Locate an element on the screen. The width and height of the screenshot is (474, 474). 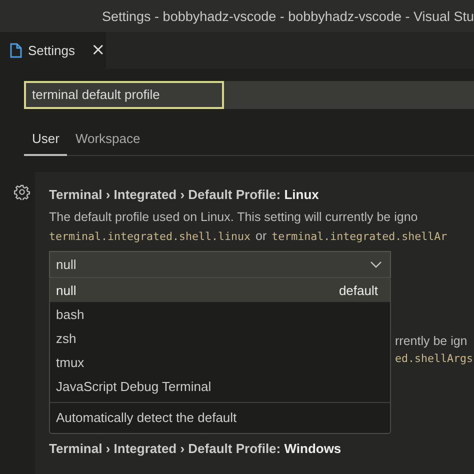
option-label: tmux is located at coordinates (70, 362).